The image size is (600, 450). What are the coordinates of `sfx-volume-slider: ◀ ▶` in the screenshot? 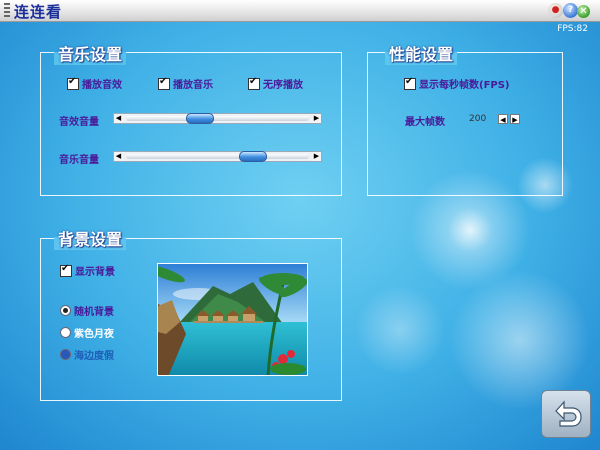 It's located at (217, 118).